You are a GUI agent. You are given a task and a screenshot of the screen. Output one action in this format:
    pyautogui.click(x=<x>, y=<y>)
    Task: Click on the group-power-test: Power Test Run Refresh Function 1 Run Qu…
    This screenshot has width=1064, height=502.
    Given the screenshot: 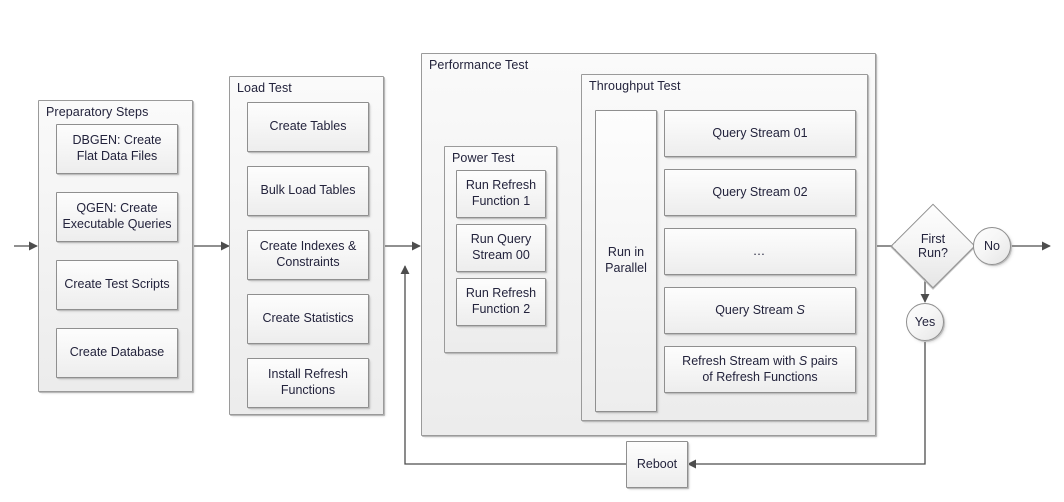 What is the action you would take?
    pyautogui.click(x=500, y=249)
    